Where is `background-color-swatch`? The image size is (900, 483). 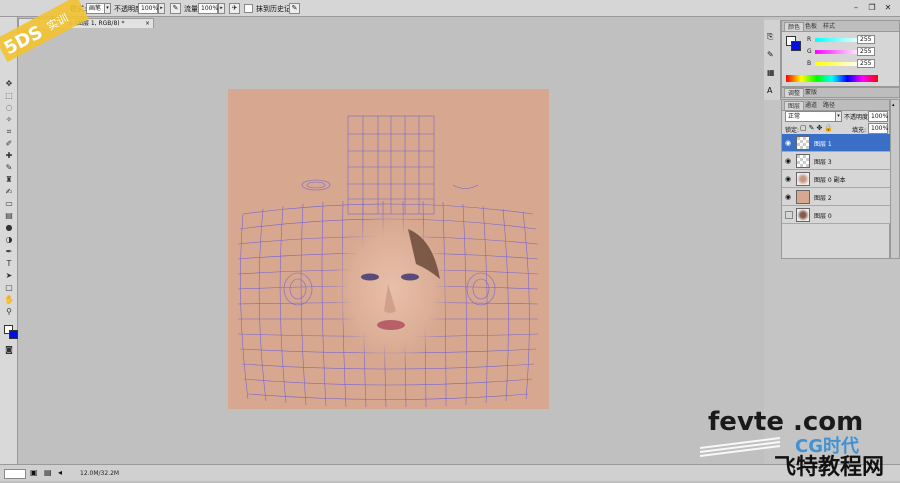 background-color-swatch is located at coordinates (13, 334).